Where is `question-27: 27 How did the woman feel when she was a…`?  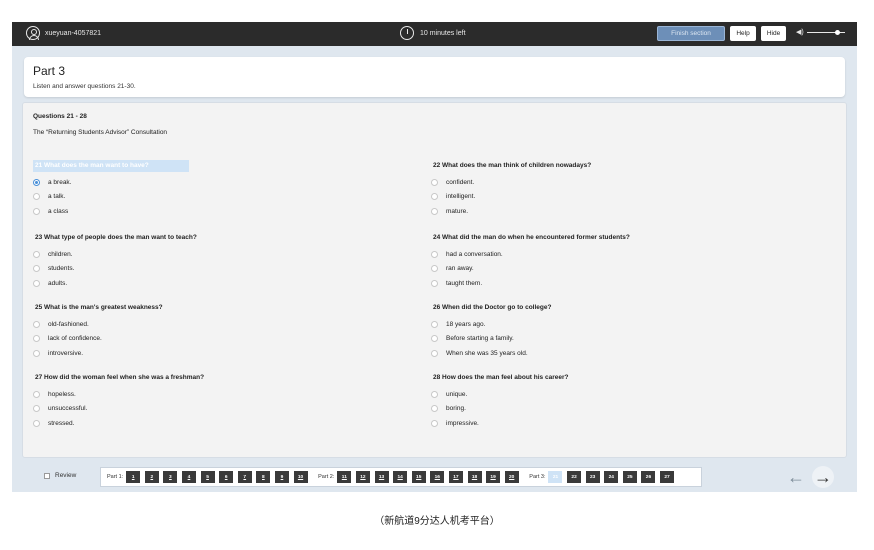
question-27: 27 How did the woman feel when she was a… is located at coordinates (228, 398).